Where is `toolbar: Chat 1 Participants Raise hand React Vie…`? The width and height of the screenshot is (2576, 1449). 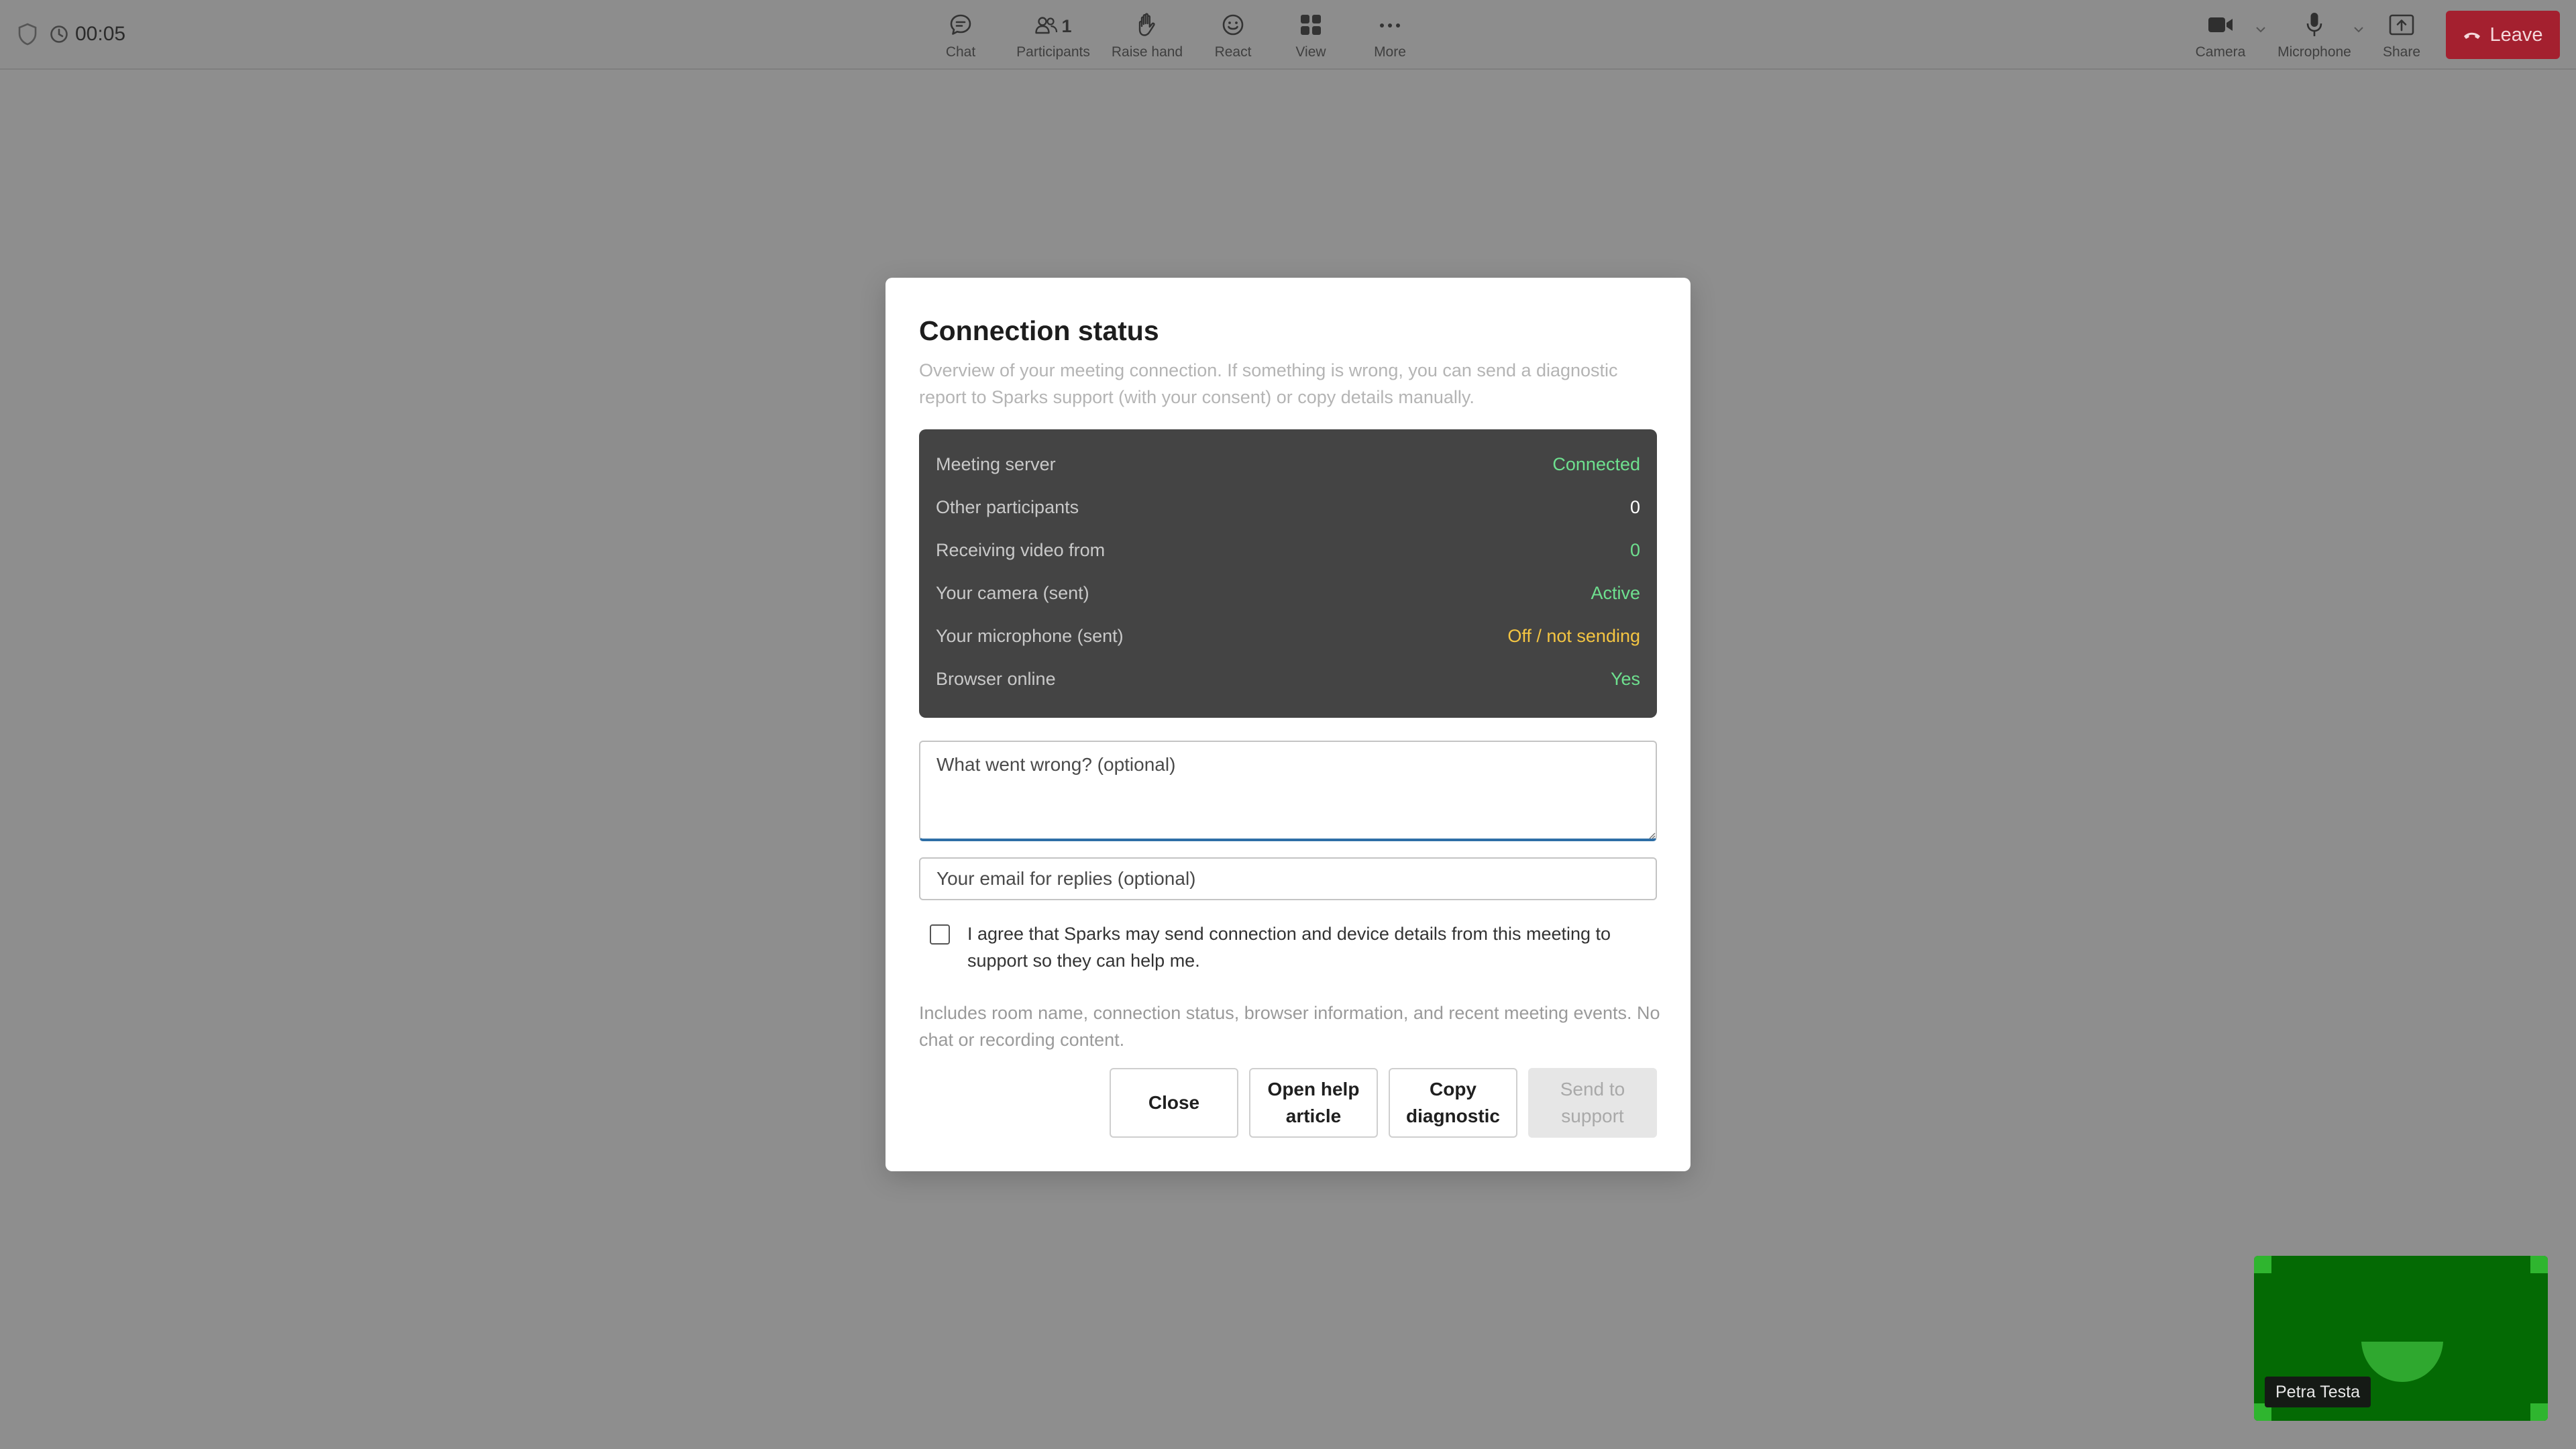
toolbar: Chat 1 Participants Raise hand React Vie… is located at coordinates (1170, 35).